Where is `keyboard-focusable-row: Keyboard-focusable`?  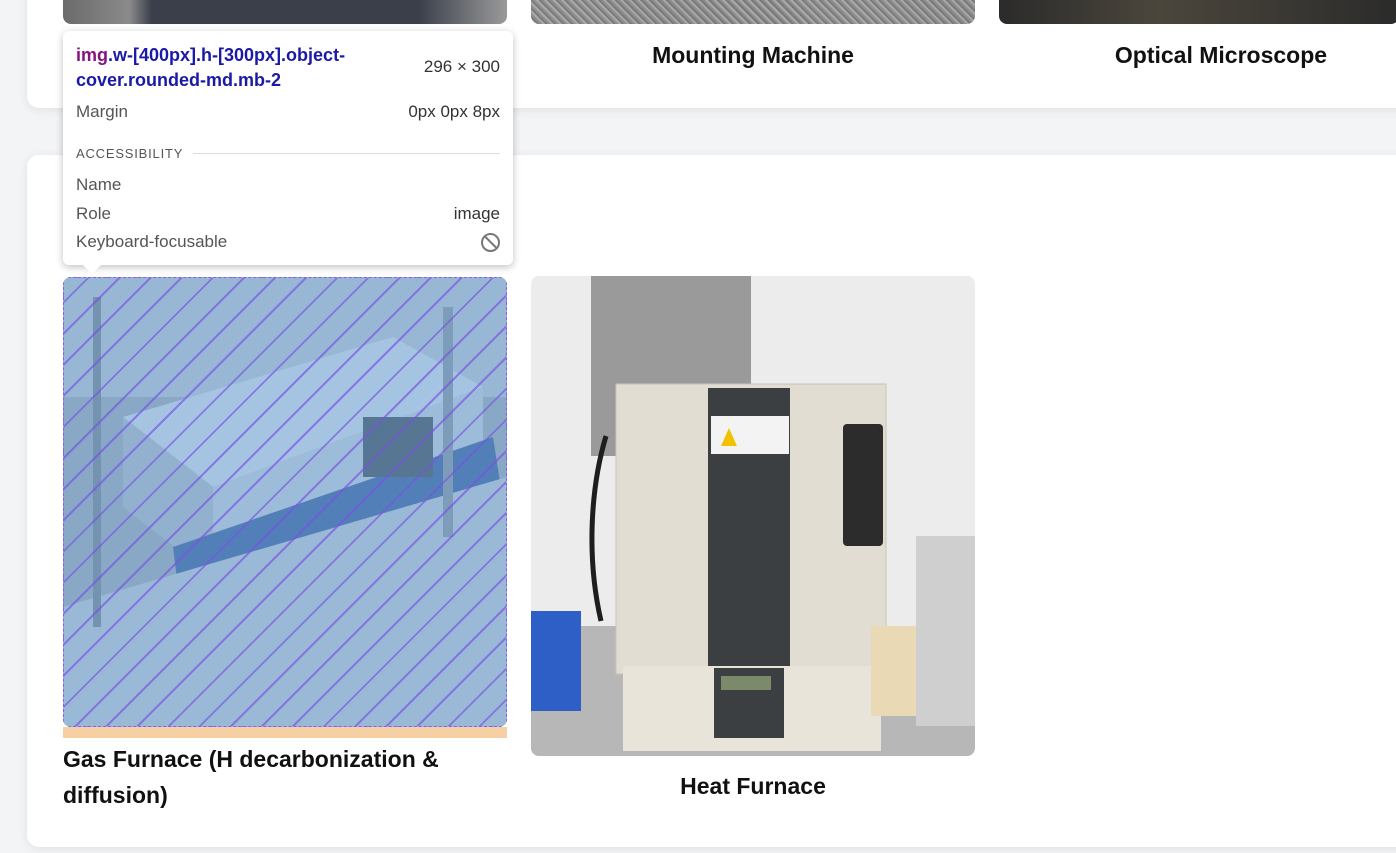 keyboard-focusable-row: Keyboard-focusable is located at coordinates (288, 242).